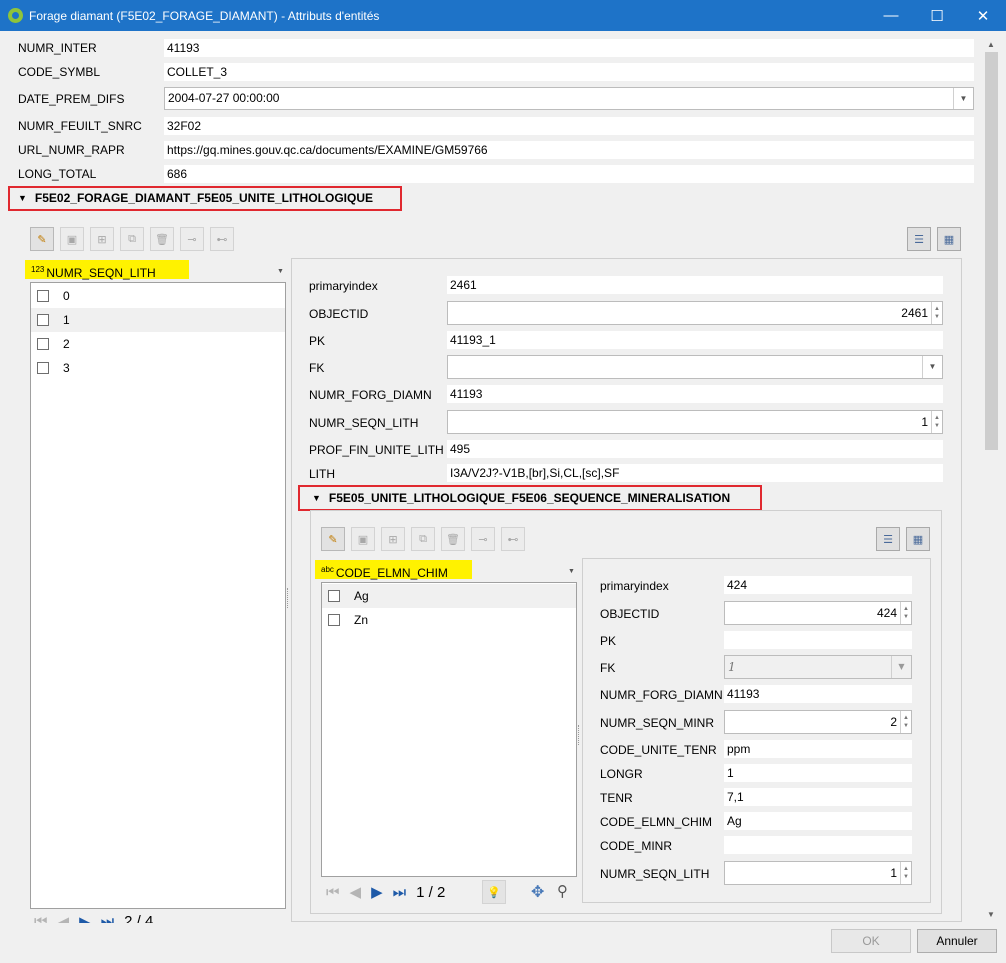  What do you see at coordinates (695, 367) in the screenshot?
I see `r1-fk-combobox: ▼` at bounding box center [695, 367].